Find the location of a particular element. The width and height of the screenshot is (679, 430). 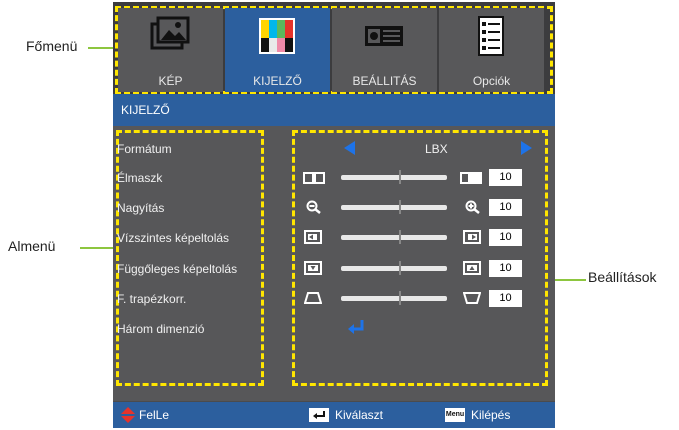

menu-item-edge-mask: Élmaszk is located at coordinates (139, 178).